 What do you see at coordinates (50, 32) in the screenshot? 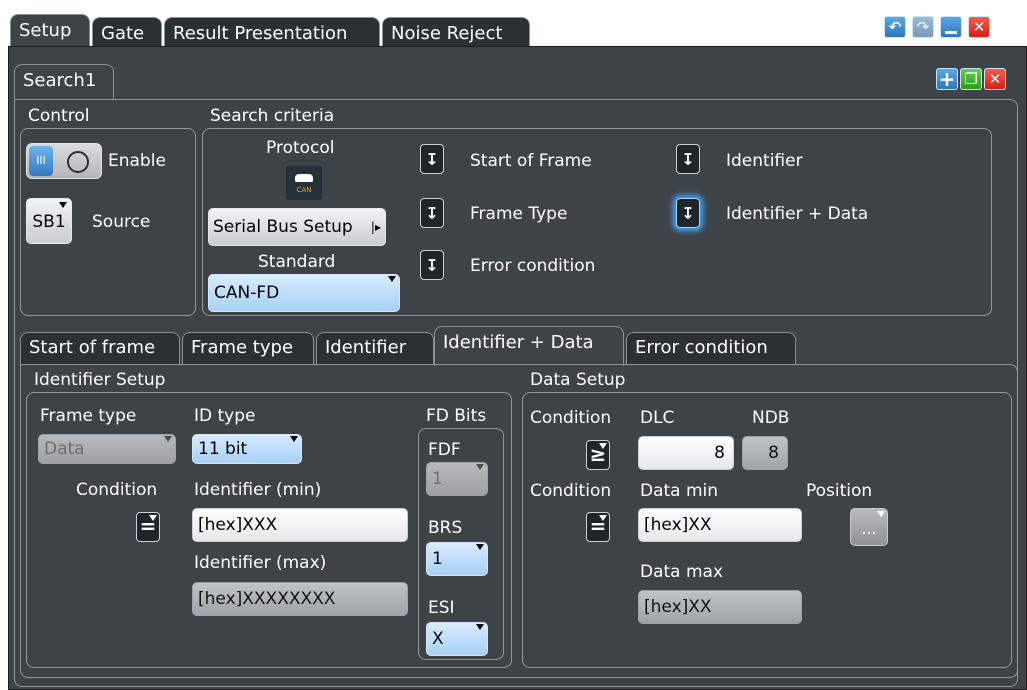
I see `tab-setup: Setup` at bounding box center [50, 32].